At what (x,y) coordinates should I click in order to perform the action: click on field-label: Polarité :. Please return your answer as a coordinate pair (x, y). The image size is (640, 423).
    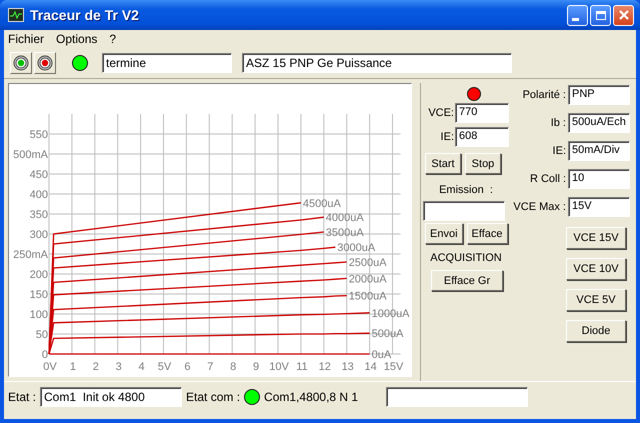
    Looking at the image, I should click on (544, 94).